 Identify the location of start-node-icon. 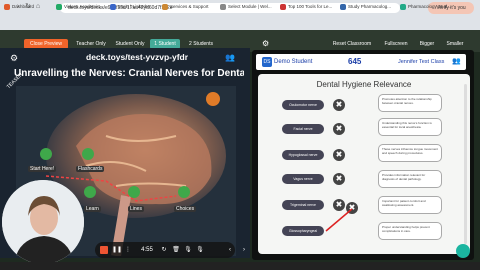
(46, 154).